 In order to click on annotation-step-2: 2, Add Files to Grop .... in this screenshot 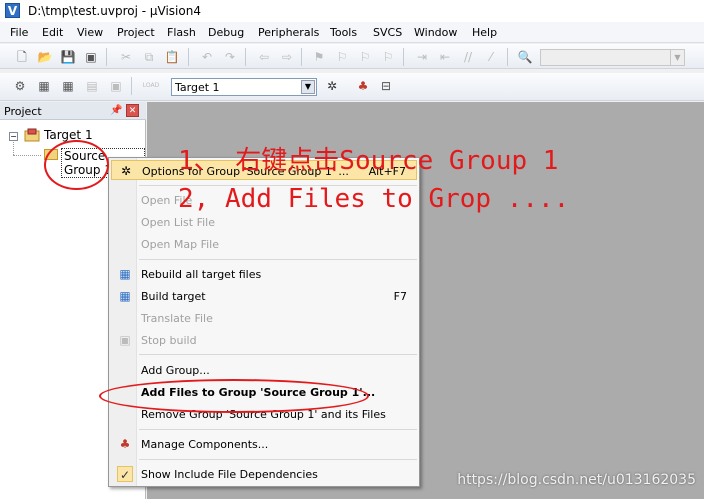, I will do `click(374, 199)`.